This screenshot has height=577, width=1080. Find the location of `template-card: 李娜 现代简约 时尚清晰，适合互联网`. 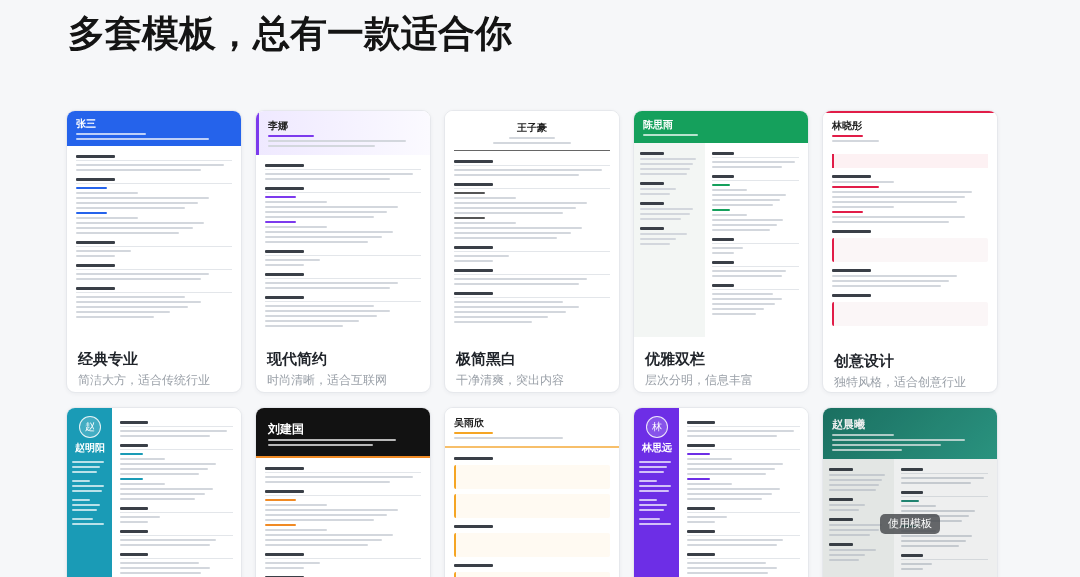

template-card: 李娜 现代简约 时尚清晰，适合互联网 is located at coordinates (343, 251).